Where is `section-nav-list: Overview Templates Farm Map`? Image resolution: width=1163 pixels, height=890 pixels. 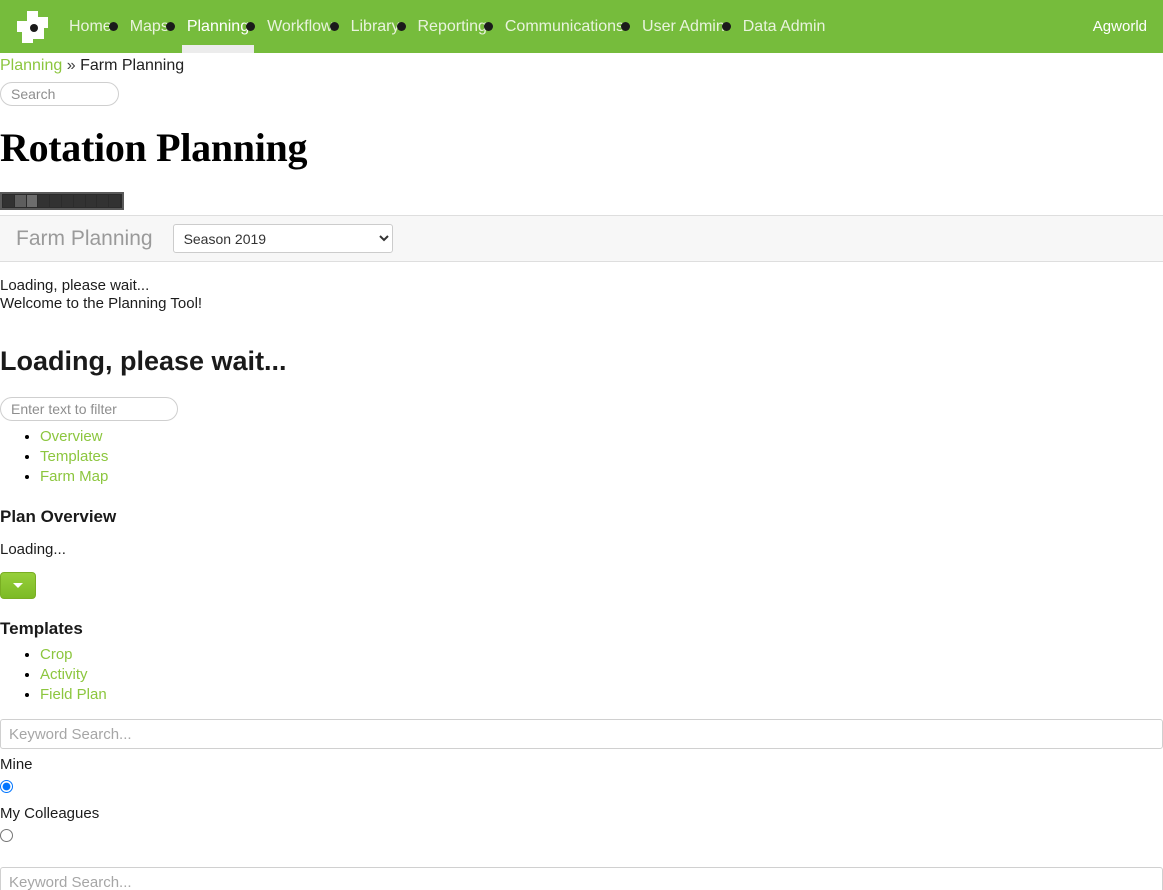 section-nav-list: Overview Templates Farm Map is located at coordinates (581, 457).